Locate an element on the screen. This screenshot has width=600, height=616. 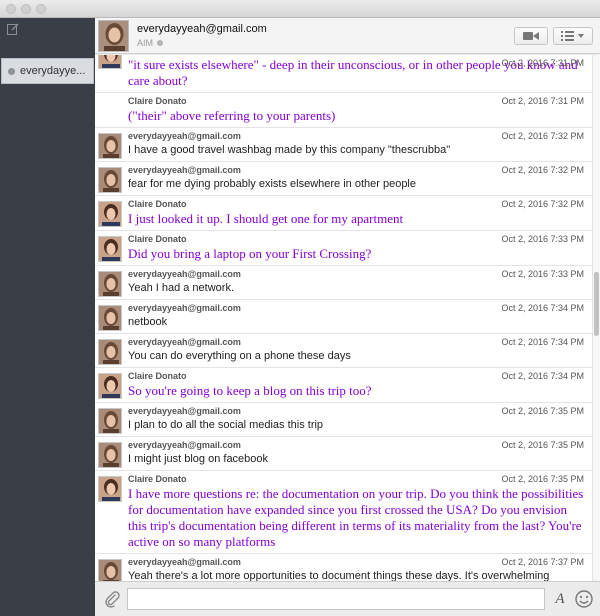
video-call-button is located at coordinates (531, 36).